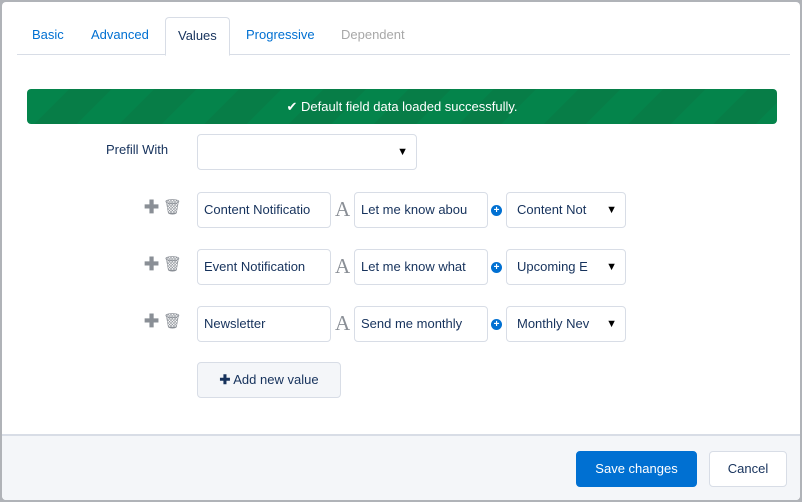  What do you see at coordinates (264, 210) in the screenshot?
I see `value-name-input: Content Notificatio` at bounding box center [264, 210].